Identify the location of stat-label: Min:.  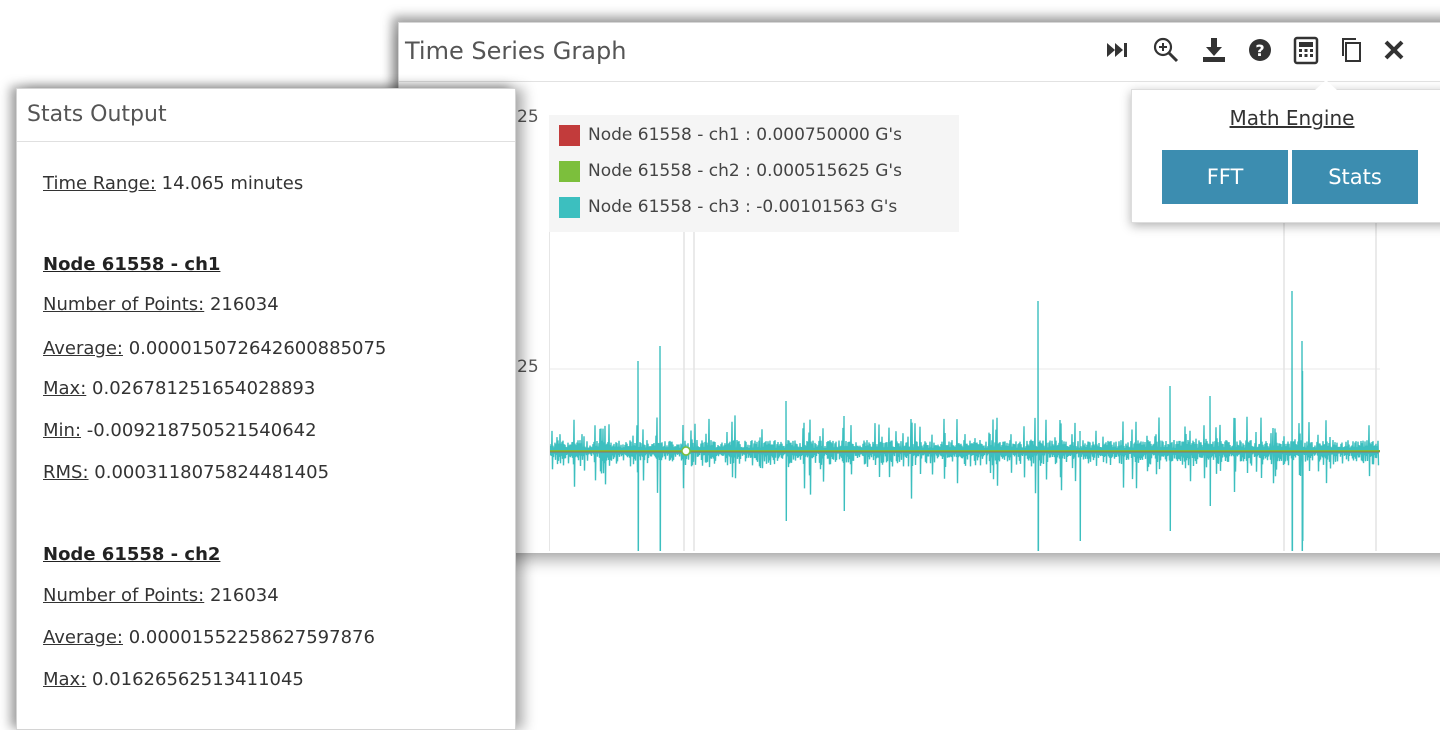
(62, 430).